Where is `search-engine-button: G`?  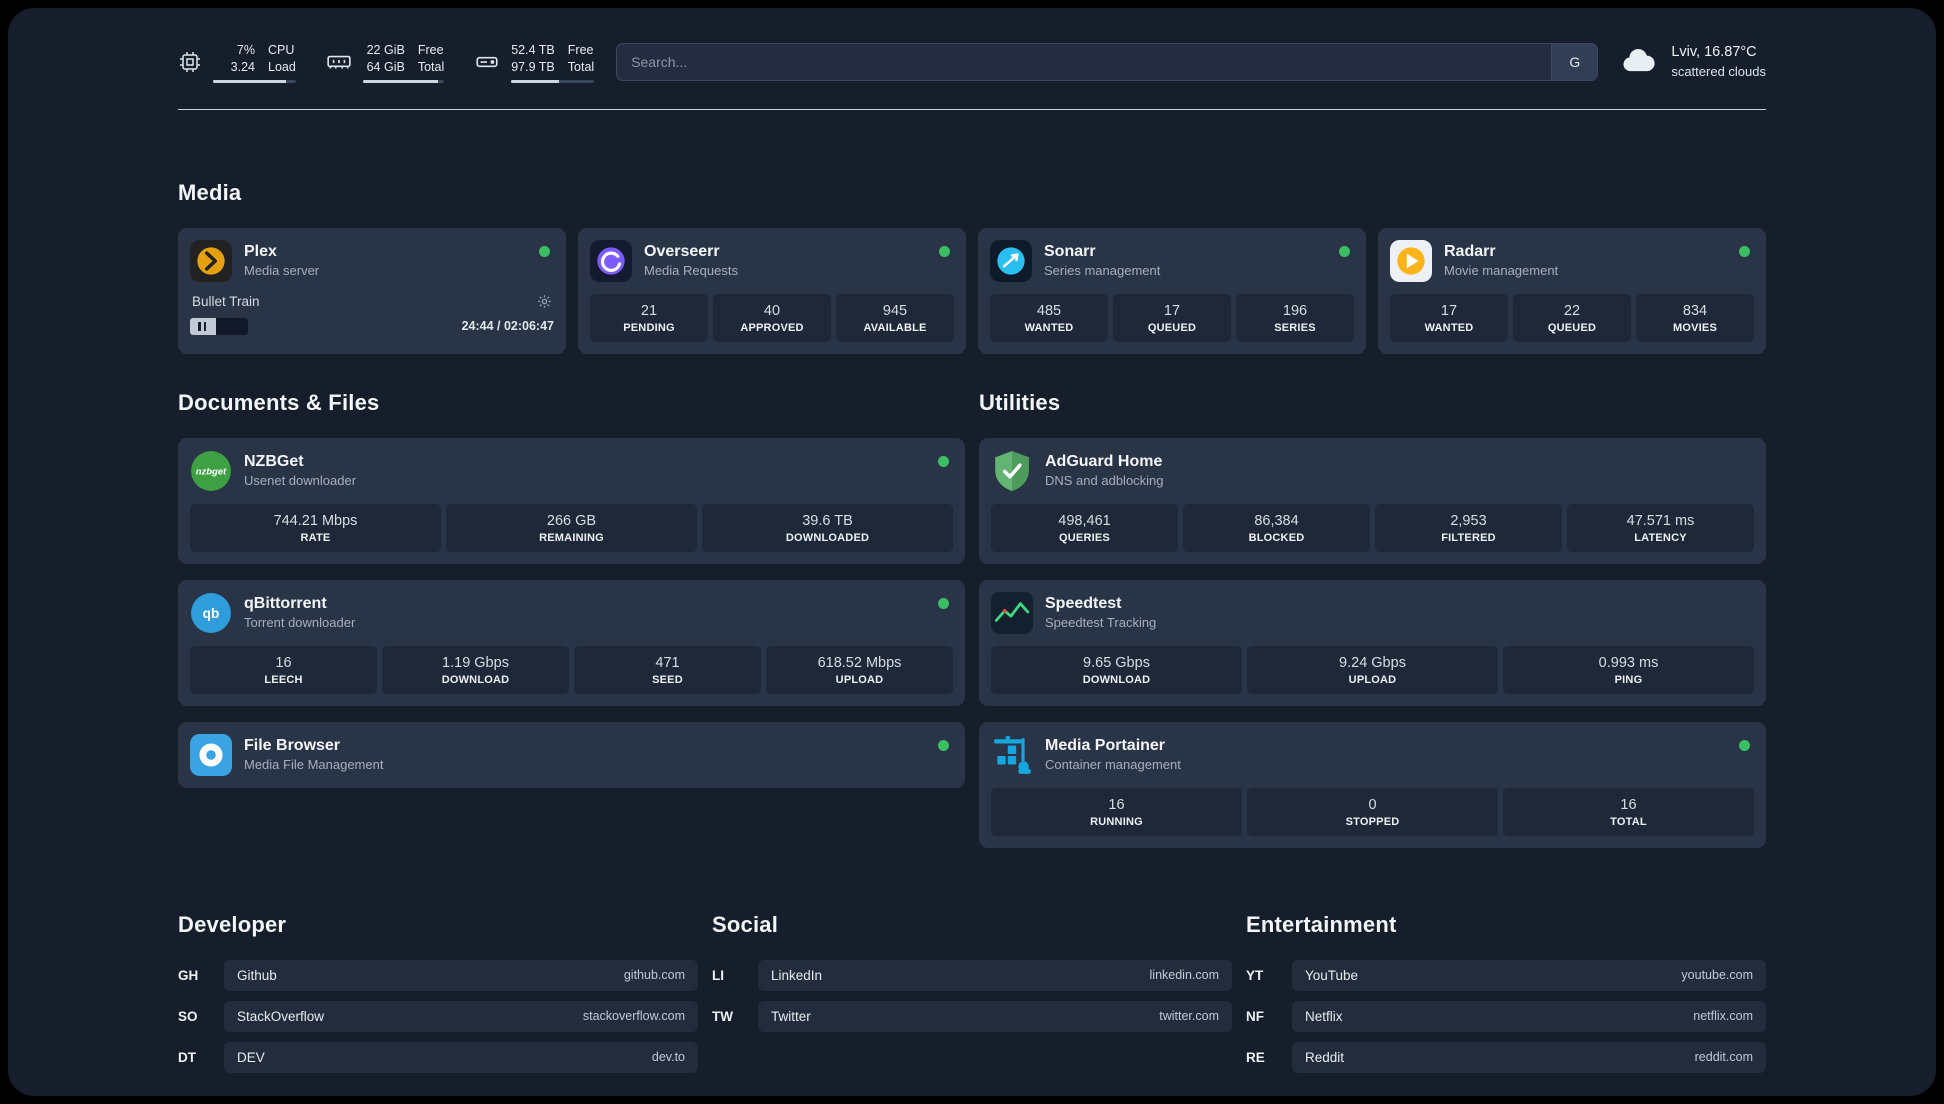 search-engine-button: G is located at coordinates (1574, 62).